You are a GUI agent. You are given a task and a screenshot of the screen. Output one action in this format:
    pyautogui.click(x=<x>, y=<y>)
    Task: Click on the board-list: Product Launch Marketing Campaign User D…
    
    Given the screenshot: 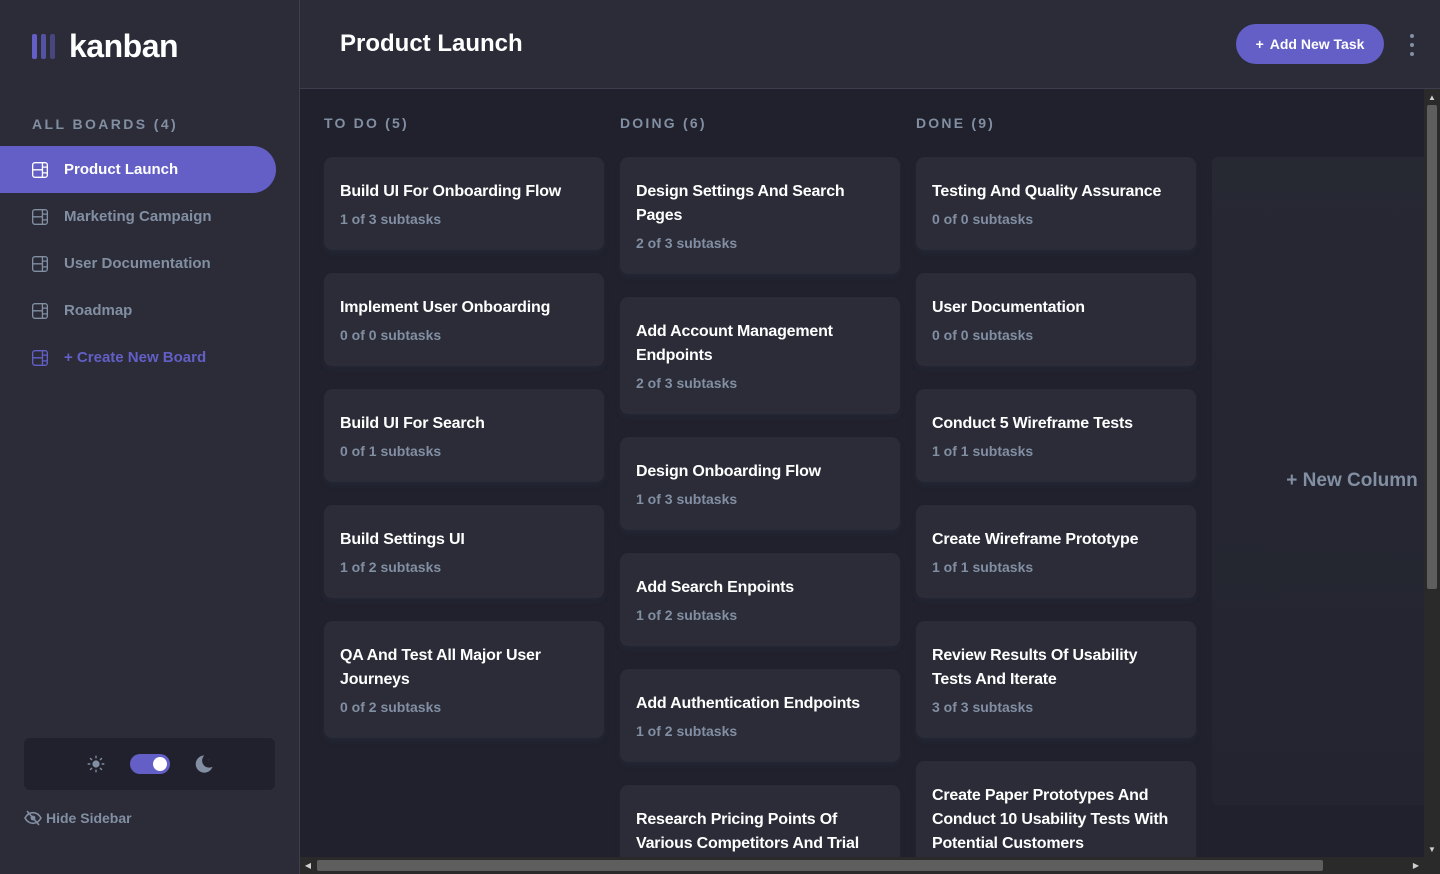 What is the action you would take?
    pyautogui.click(x=138, y=263)
    